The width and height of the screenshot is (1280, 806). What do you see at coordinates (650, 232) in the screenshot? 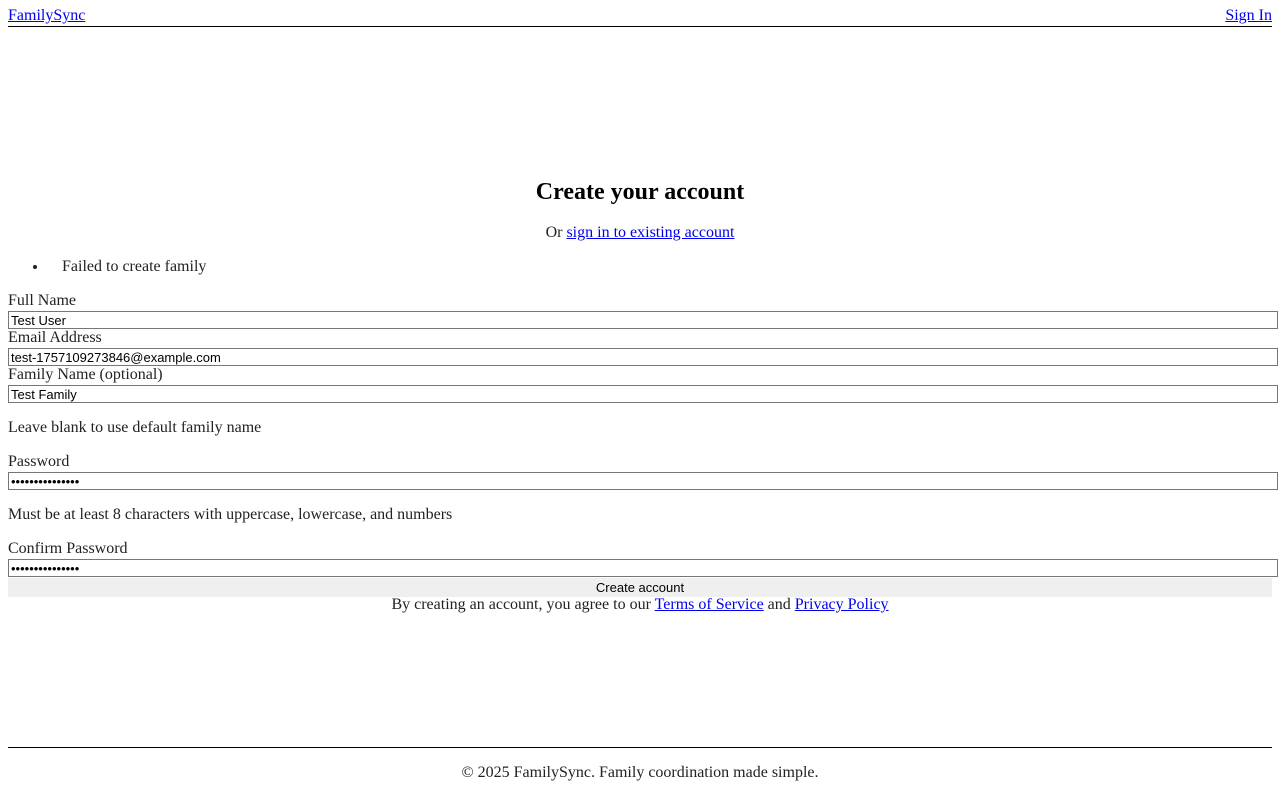
I see `sign-in-existing-link: sign in to existing account` at bounding box center [650, 232].